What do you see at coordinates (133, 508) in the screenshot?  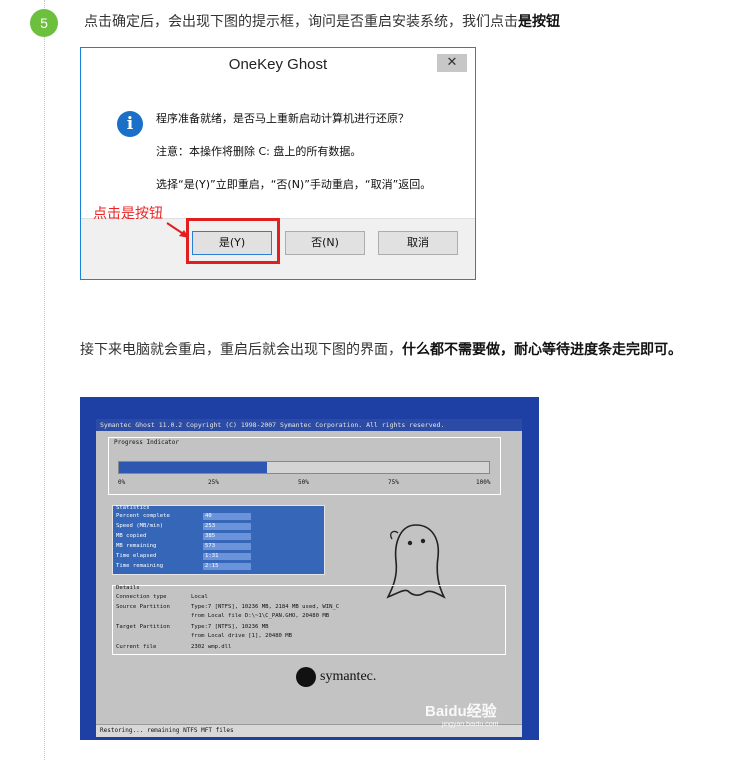 I see `statistics-label: Statistics` at bounding box center [133, 508].